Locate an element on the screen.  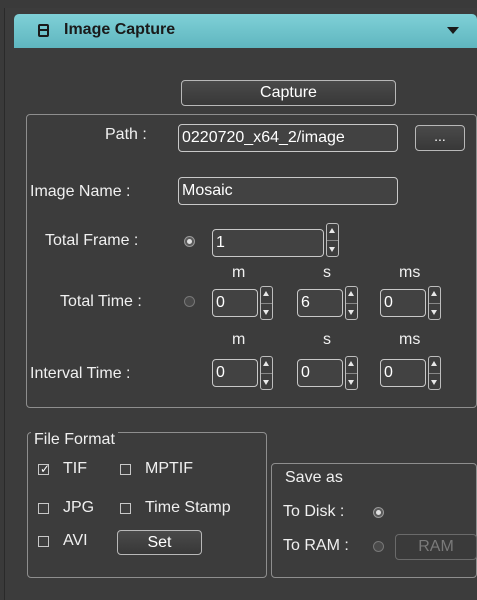
interval-time-seconds-spinner is located at coordinates (351, 373).